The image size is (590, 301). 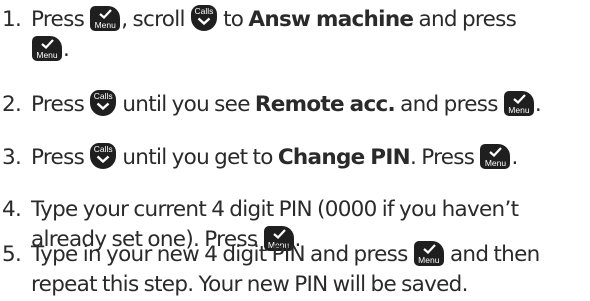 What do you see at coordinates (219, 254) in the screenshot?
I see `step-text: Type in your new 4 digit PIN and press` at bounding box center [219, 254].